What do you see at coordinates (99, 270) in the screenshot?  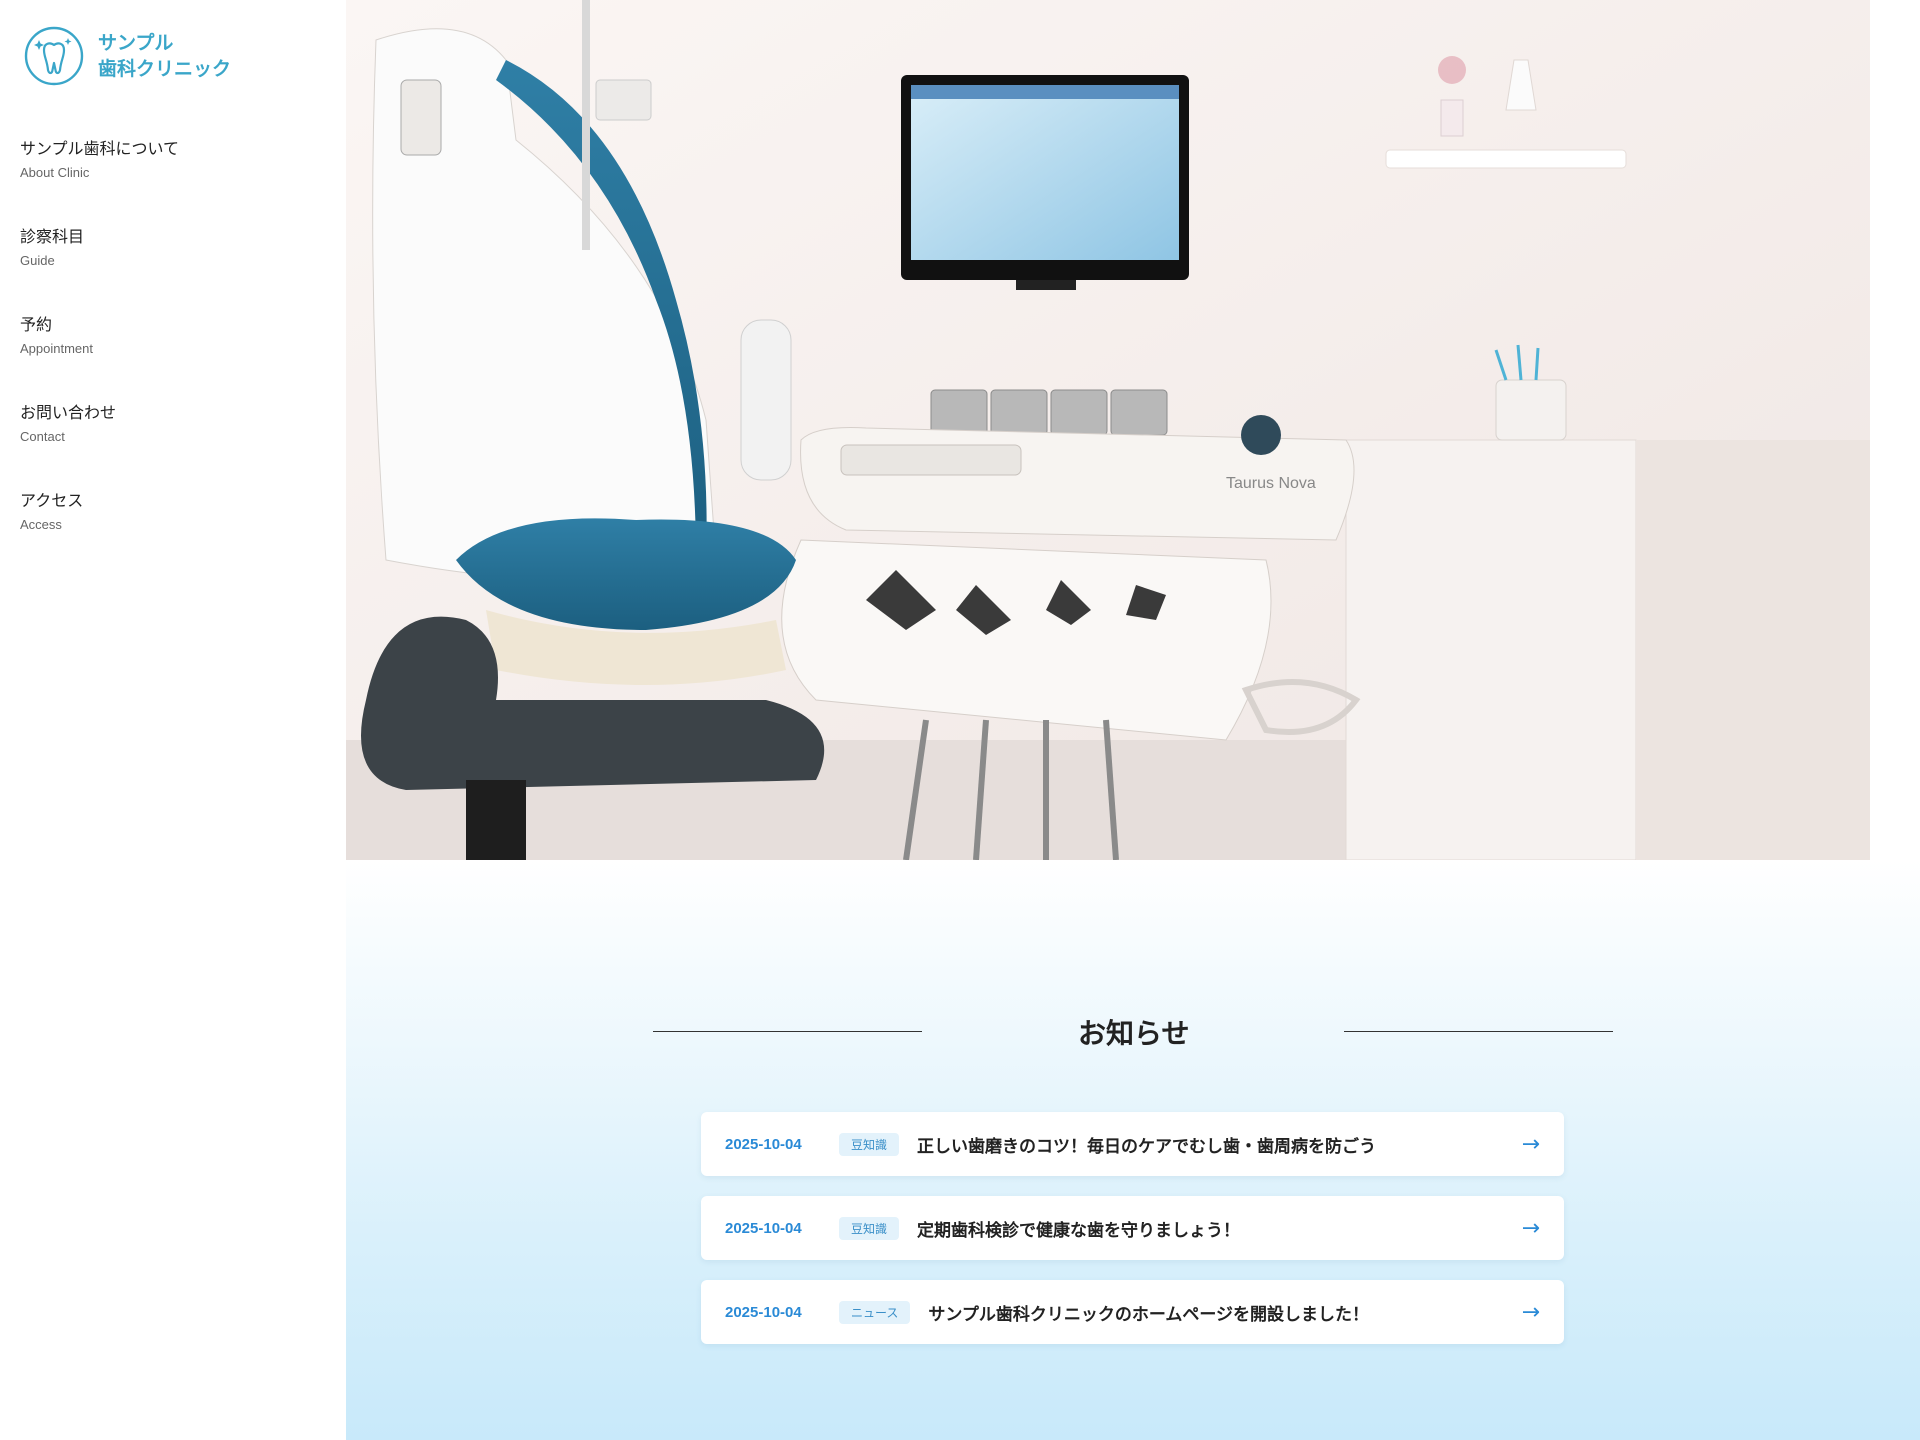 I see `nav-item-guide: 診察科目 Guide` at bounding box center [99, 270].